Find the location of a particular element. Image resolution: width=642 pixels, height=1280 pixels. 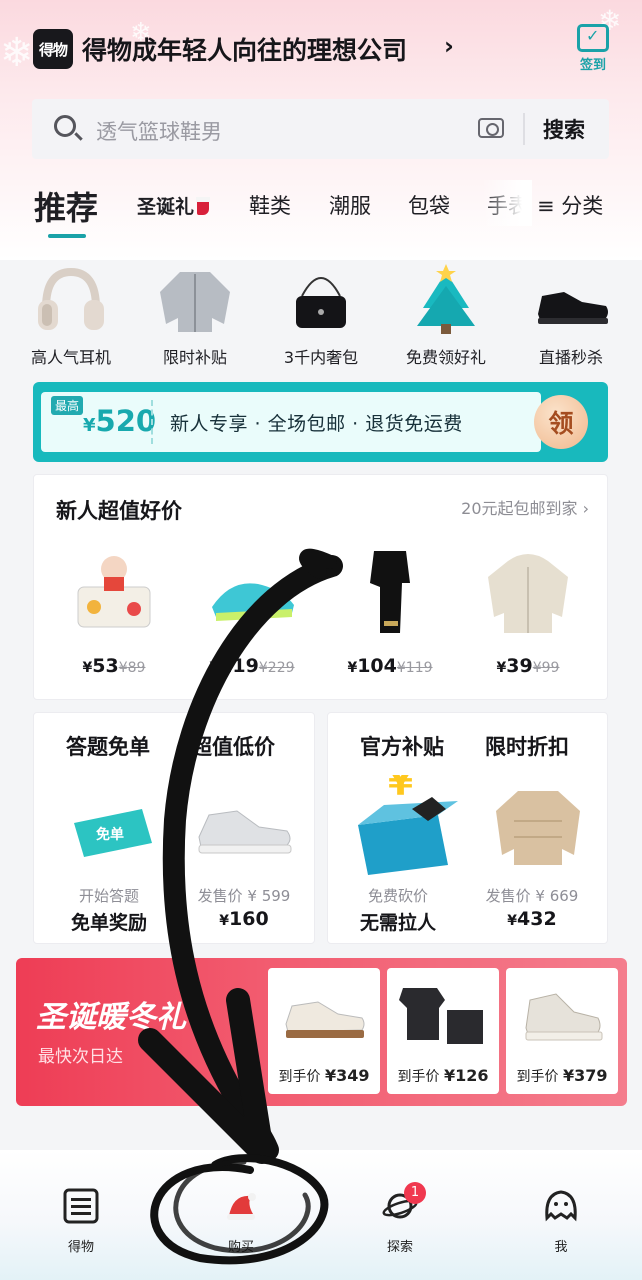

newcomer-coupon-banner: 最高 ¥520 新人专享 · 全场包邮 · 退货免运费 领 is located at coordinates (320, 422).